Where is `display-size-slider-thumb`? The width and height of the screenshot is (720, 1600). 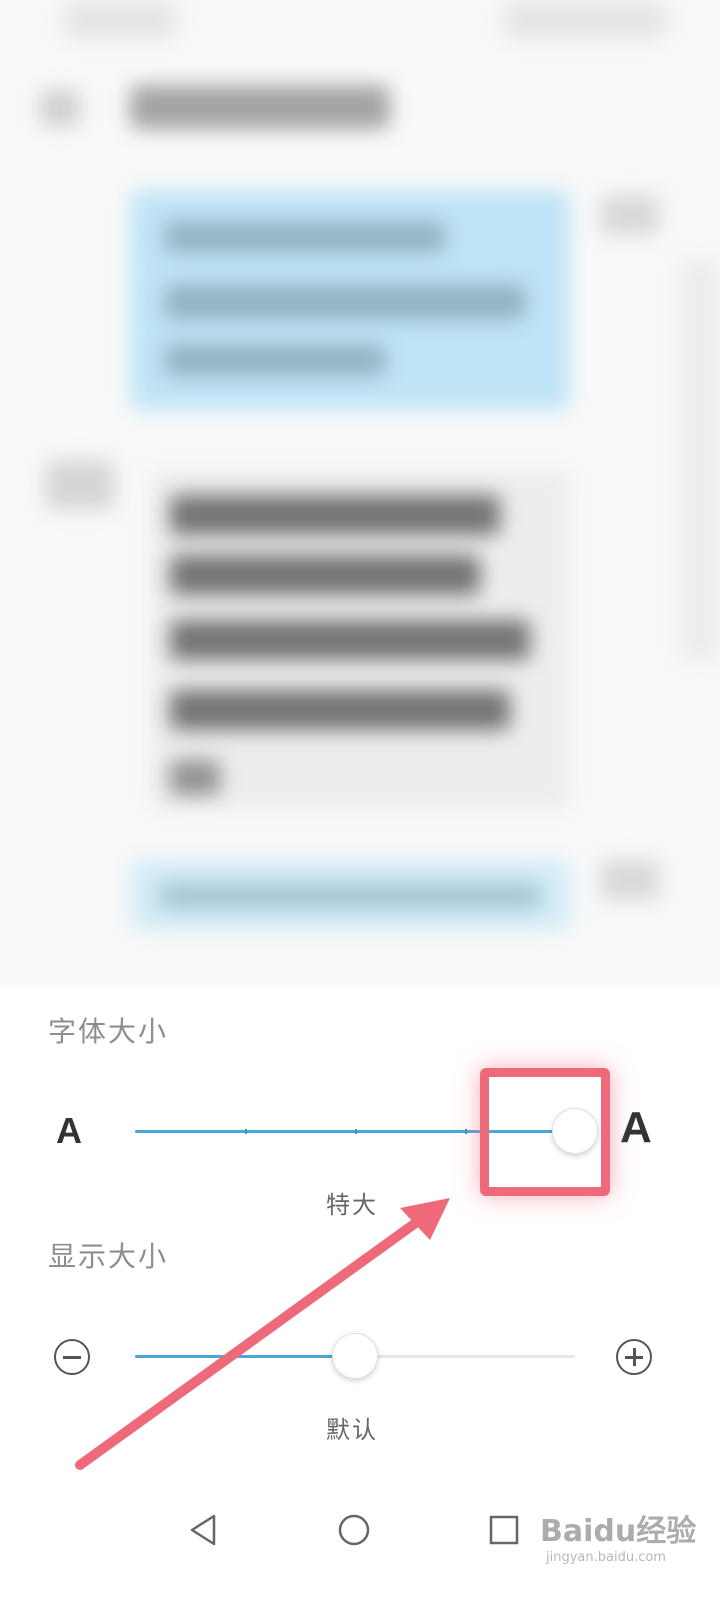
display-size-slider-thumb is located at coordinates (355, 1356).